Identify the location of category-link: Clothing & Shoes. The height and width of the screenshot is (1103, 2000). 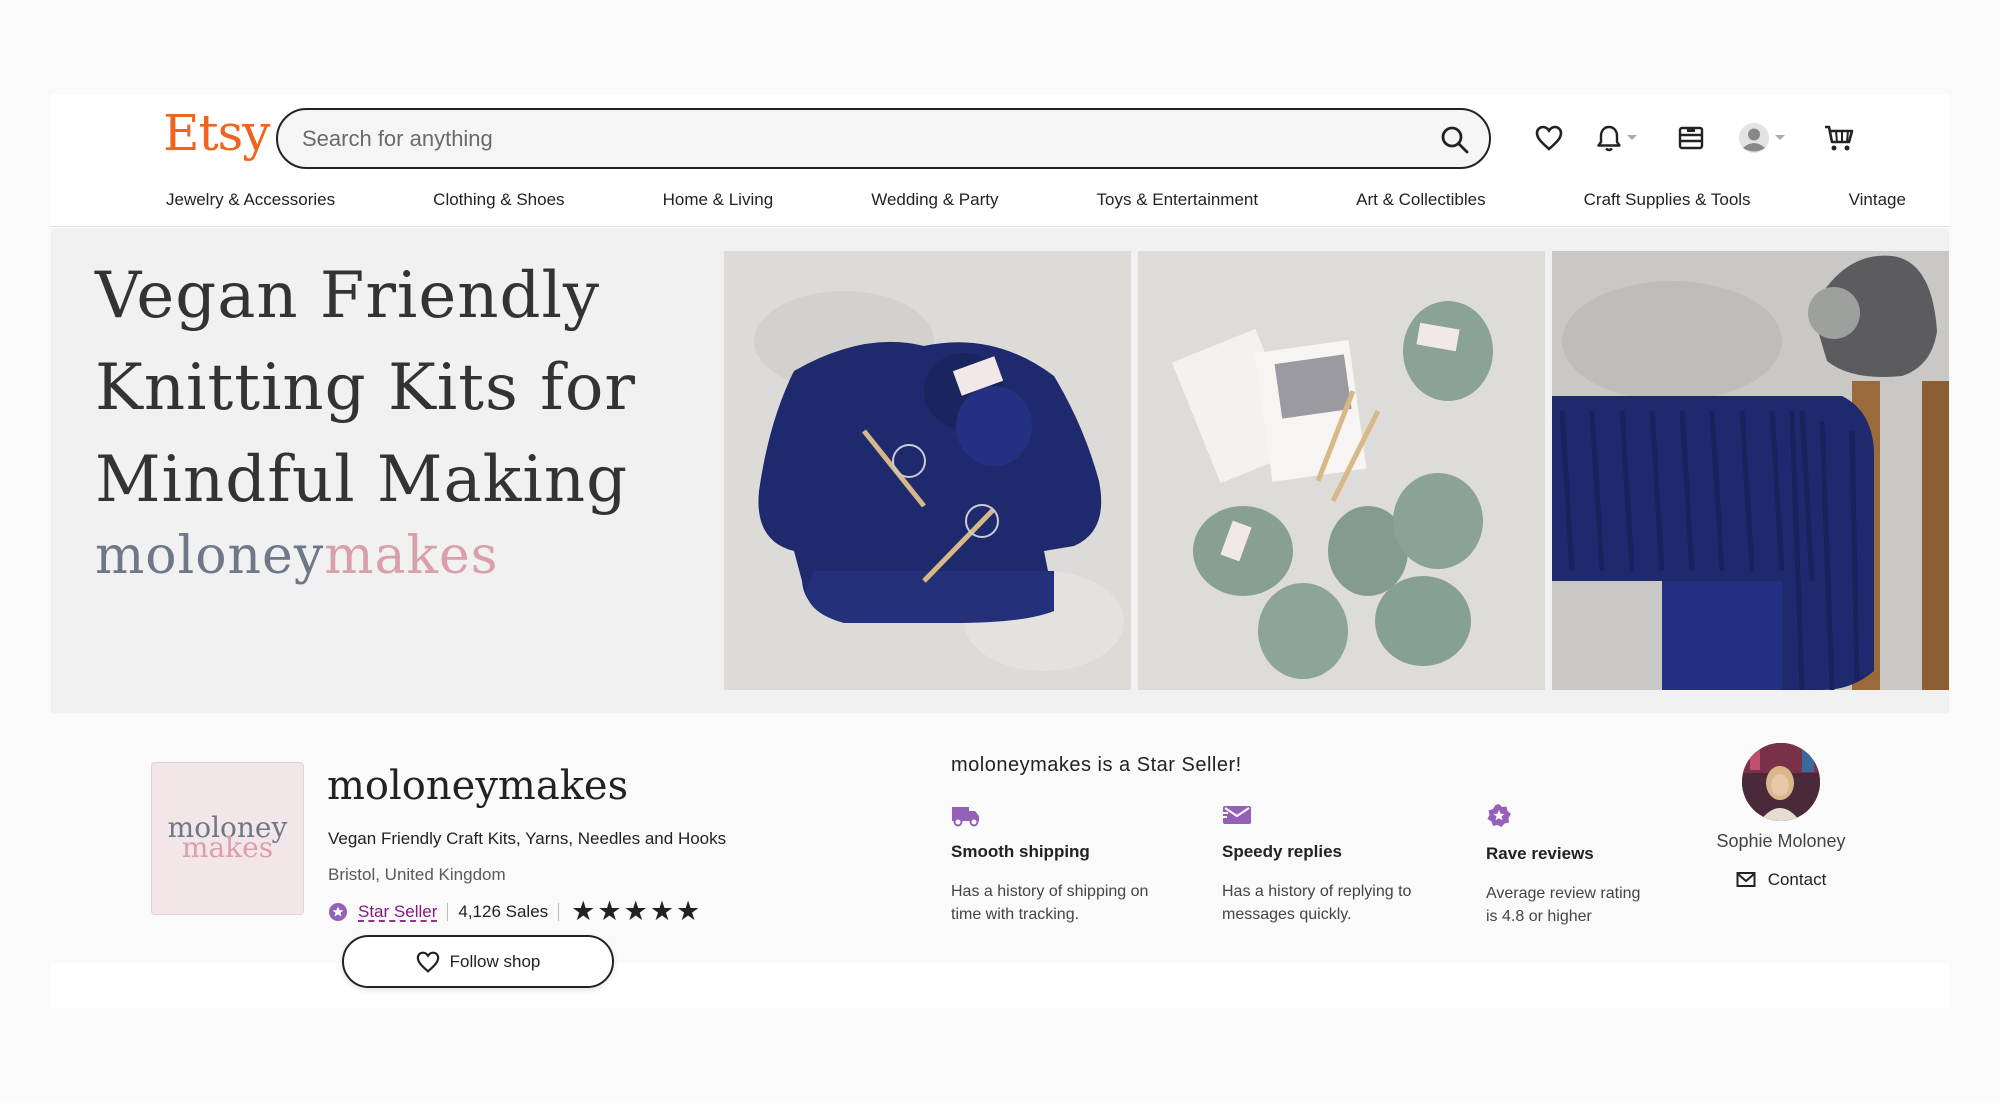
(498, 200).